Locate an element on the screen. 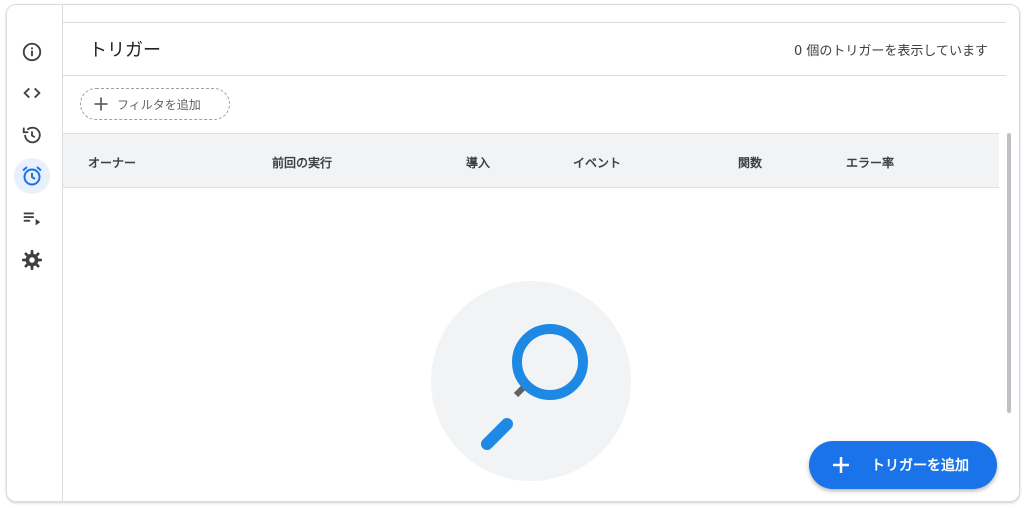 Image resolution: width=1024 pixels, height=508 pixels. add-filter-button: フィルタを追加 is located at coordinates (155, 104).